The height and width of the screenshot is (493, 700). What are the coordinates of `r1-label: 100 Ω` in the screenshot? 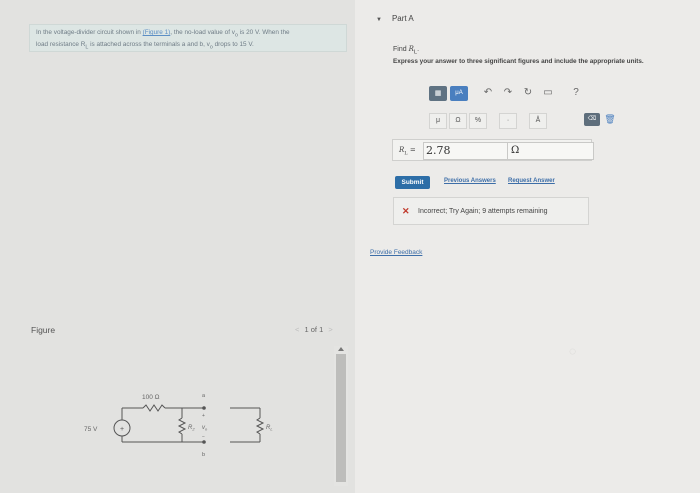 It's located at (151, 397).